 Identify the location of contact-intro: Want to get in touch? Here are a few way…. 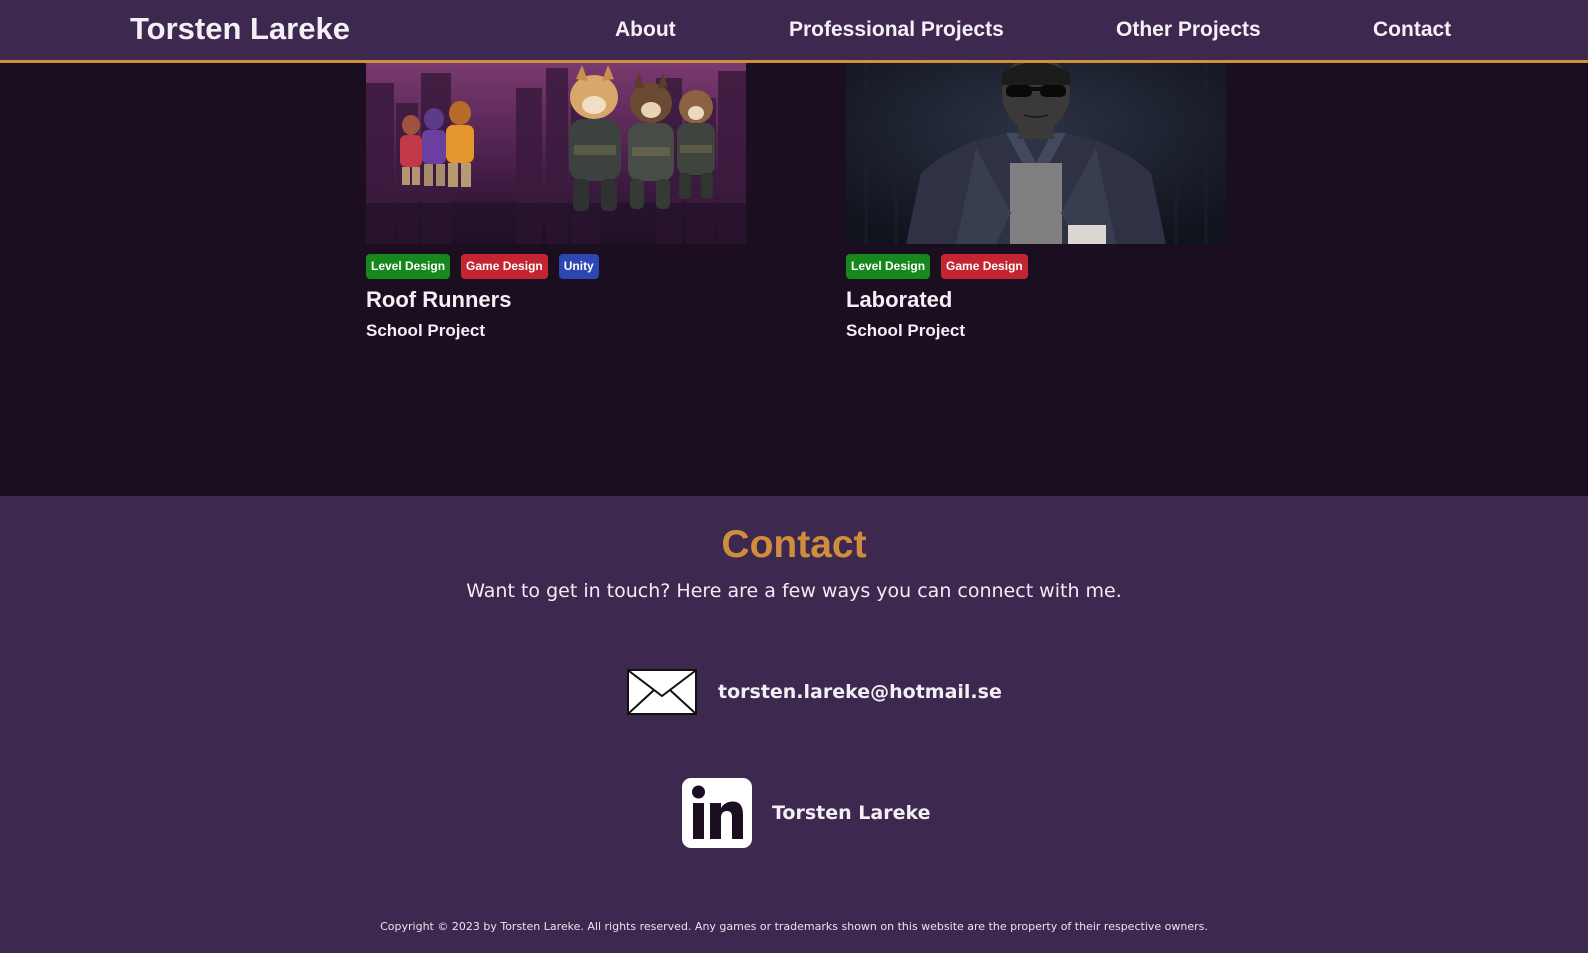
(794, 591).